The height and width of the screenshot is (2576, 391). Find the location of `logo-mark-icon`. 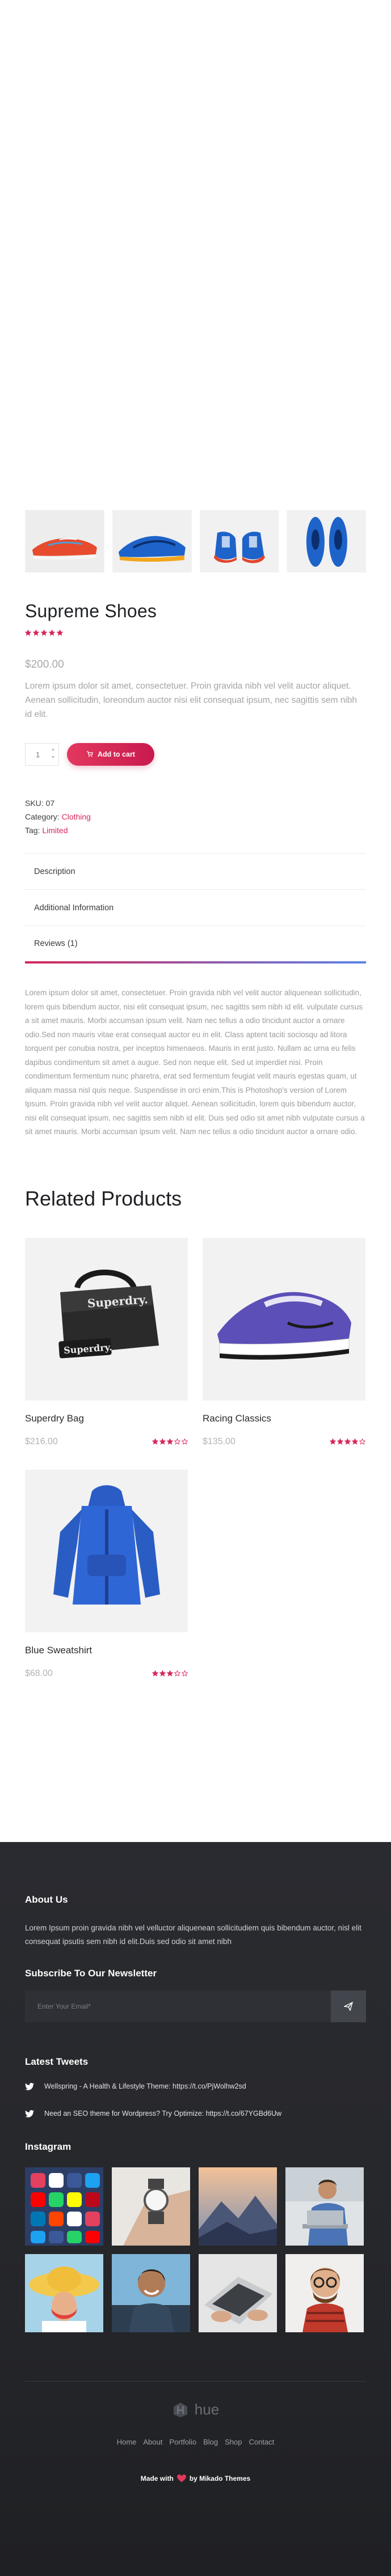

logo-mark-icon is located at coordinates (180, 2409).